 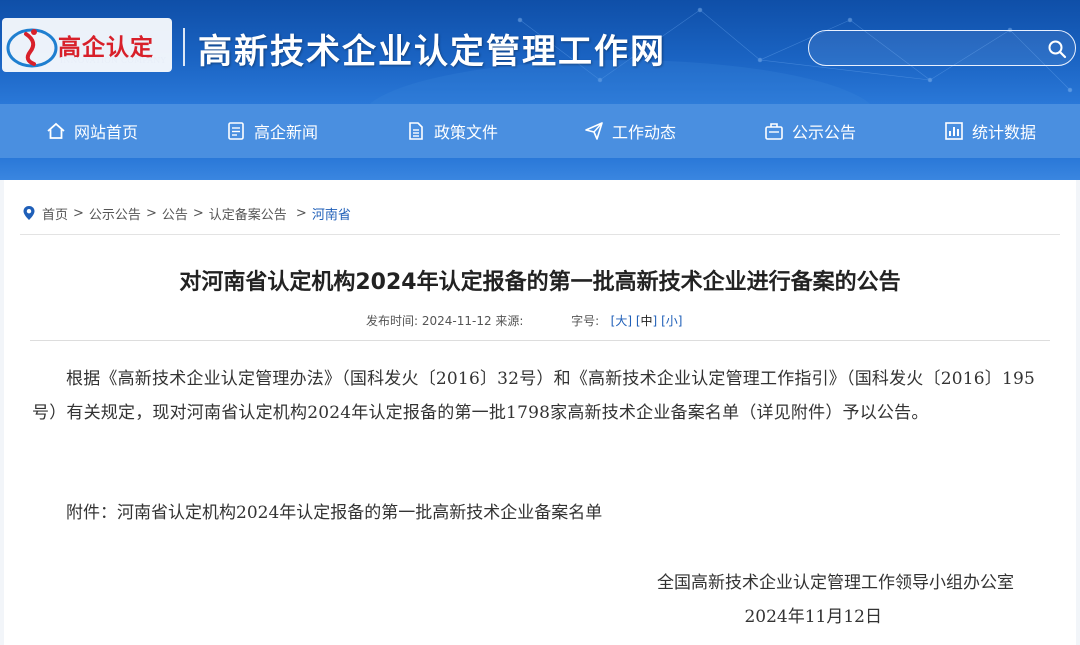 I want to click on signature-date: 2024年11月12日, so click(x=813, y=617).